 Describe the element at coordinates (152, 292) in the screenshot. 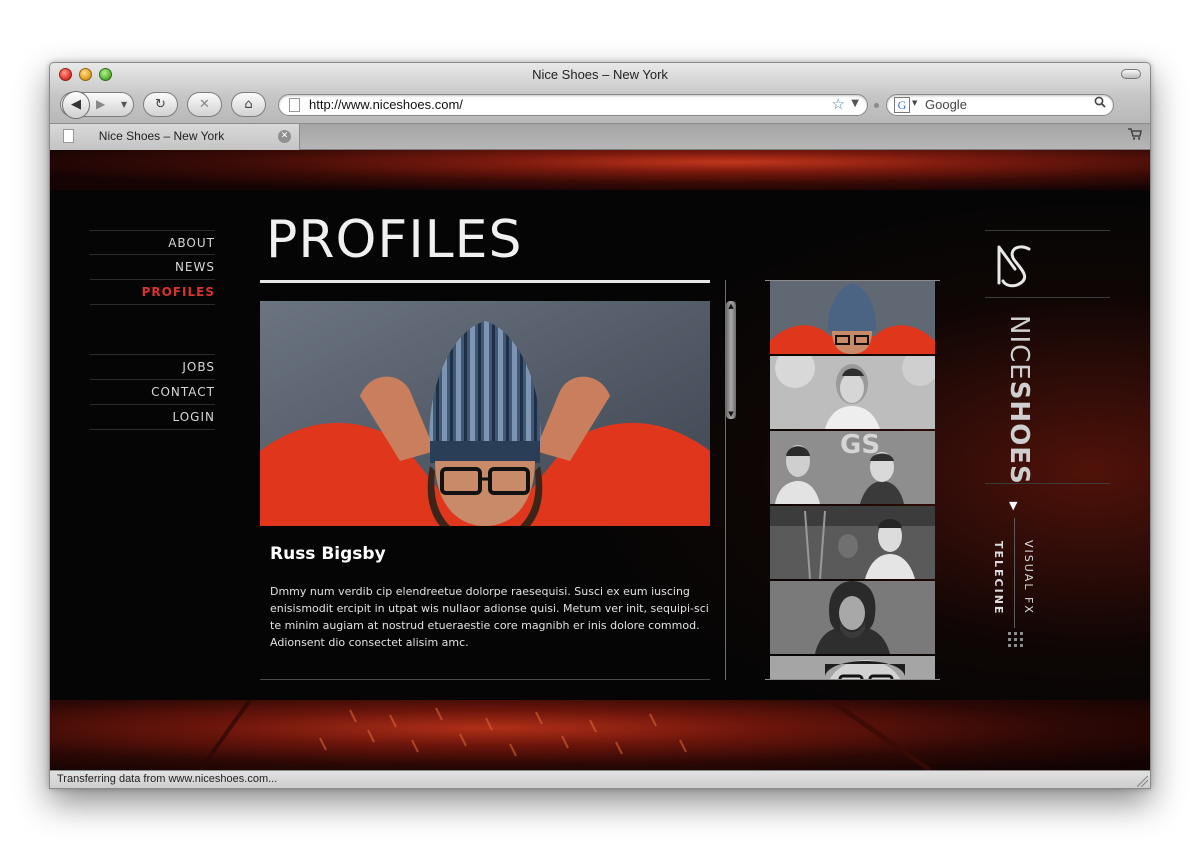

I see `nav-profiles: PROFILES` at that location.